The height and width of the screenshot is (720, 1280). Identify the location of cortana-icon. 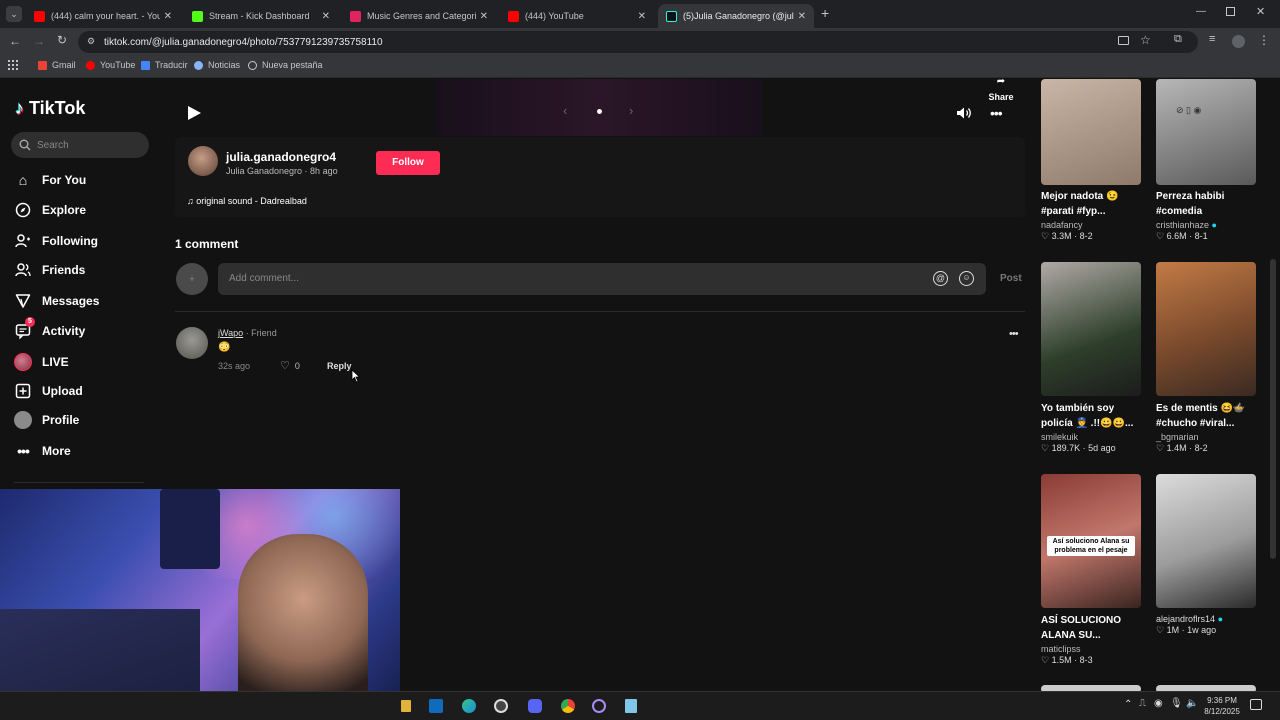
(599, 706).